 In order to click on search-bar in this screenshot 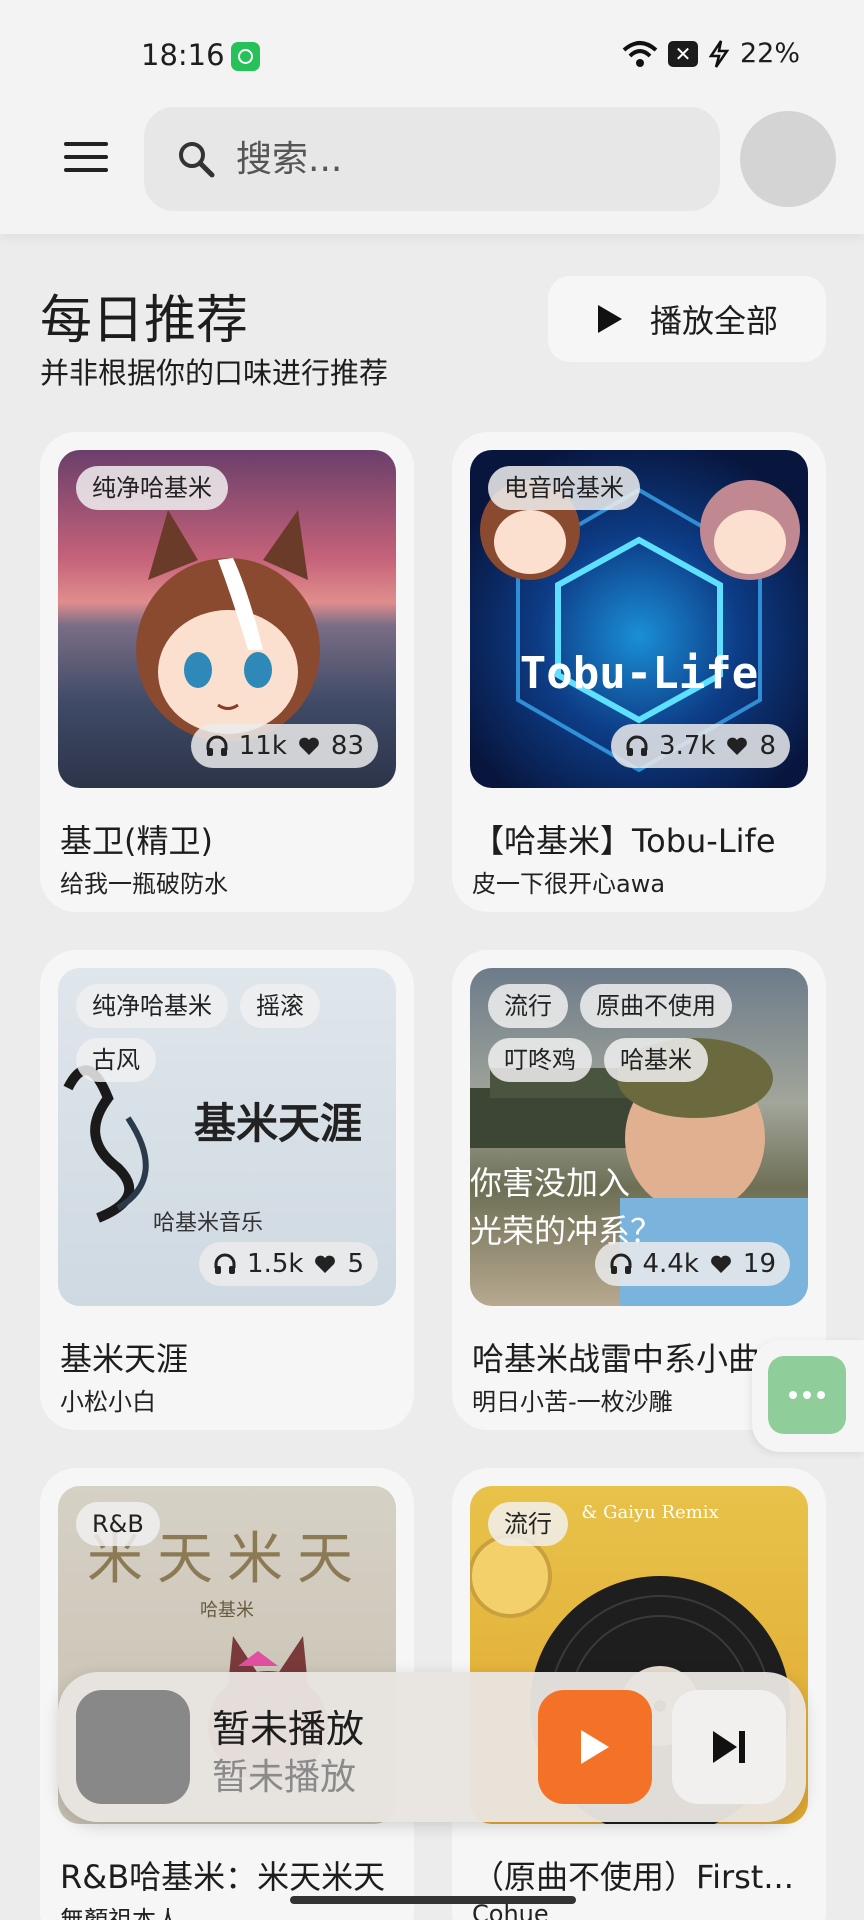, I will do `click(432, 159)`.